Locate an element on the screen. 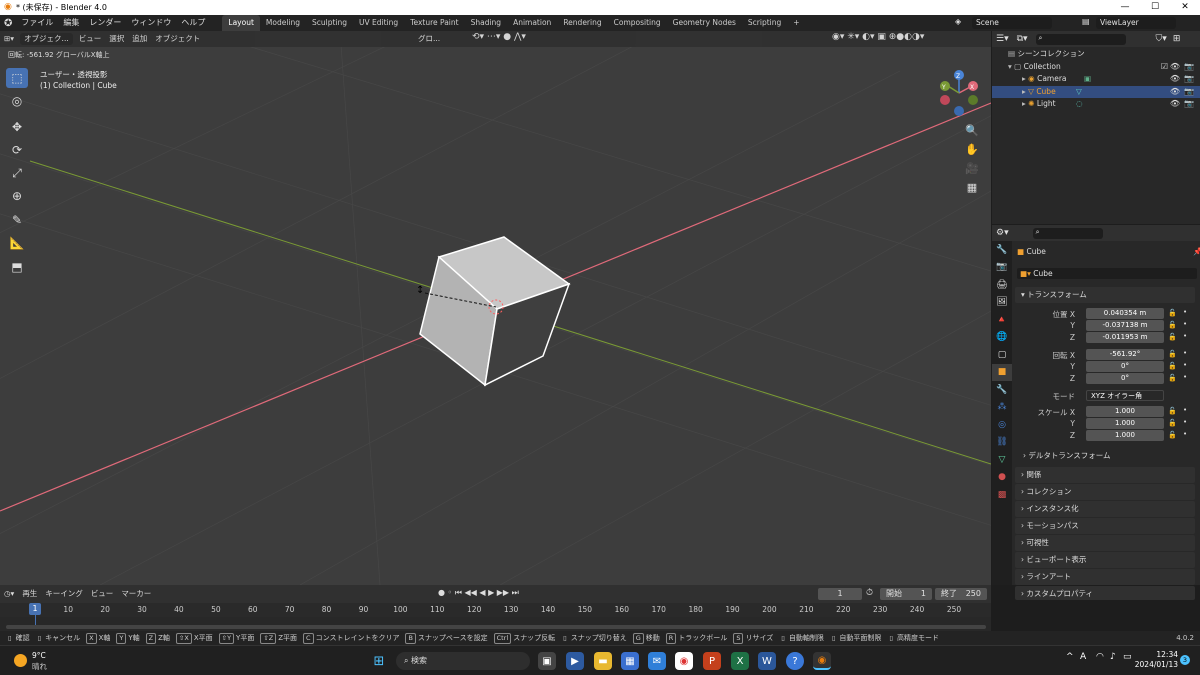 The height and width of the screenshot is (675, 1200). object-datablock-field: ■▾ Cube is located at coordinates (1107, 273).